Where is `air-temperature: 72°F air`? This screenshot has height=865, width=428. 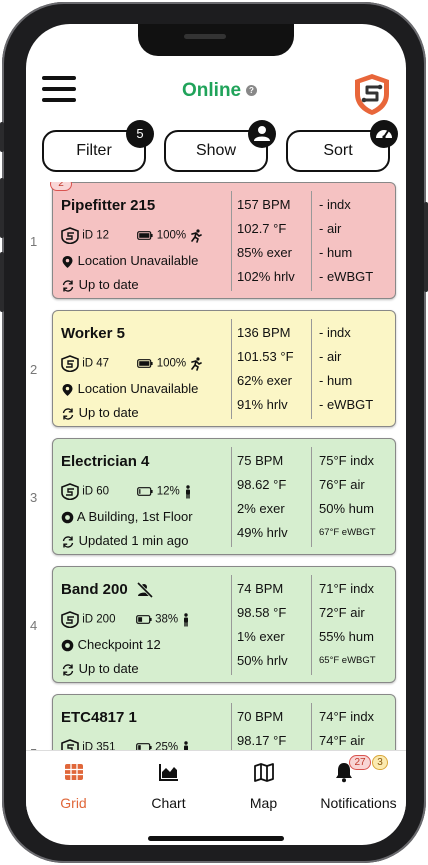
air-temperature: 72°F air is located at coordinates (342, 612).